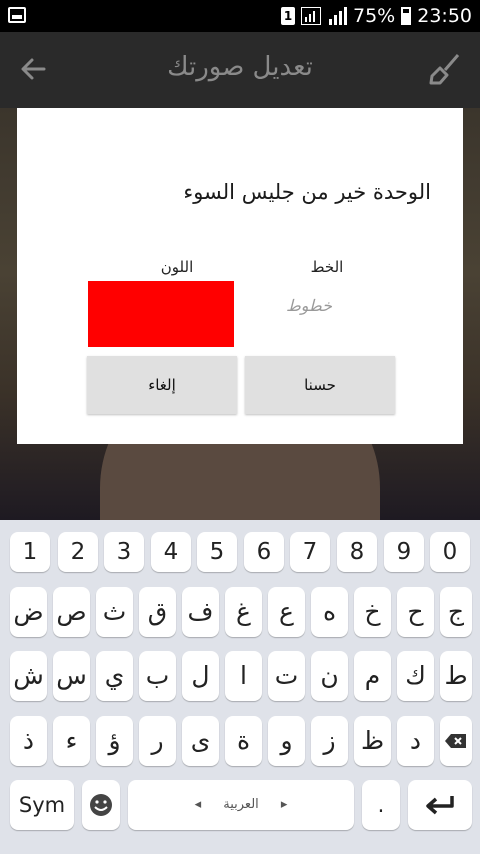  I want to click on key-number: 5, so click(217, 552).